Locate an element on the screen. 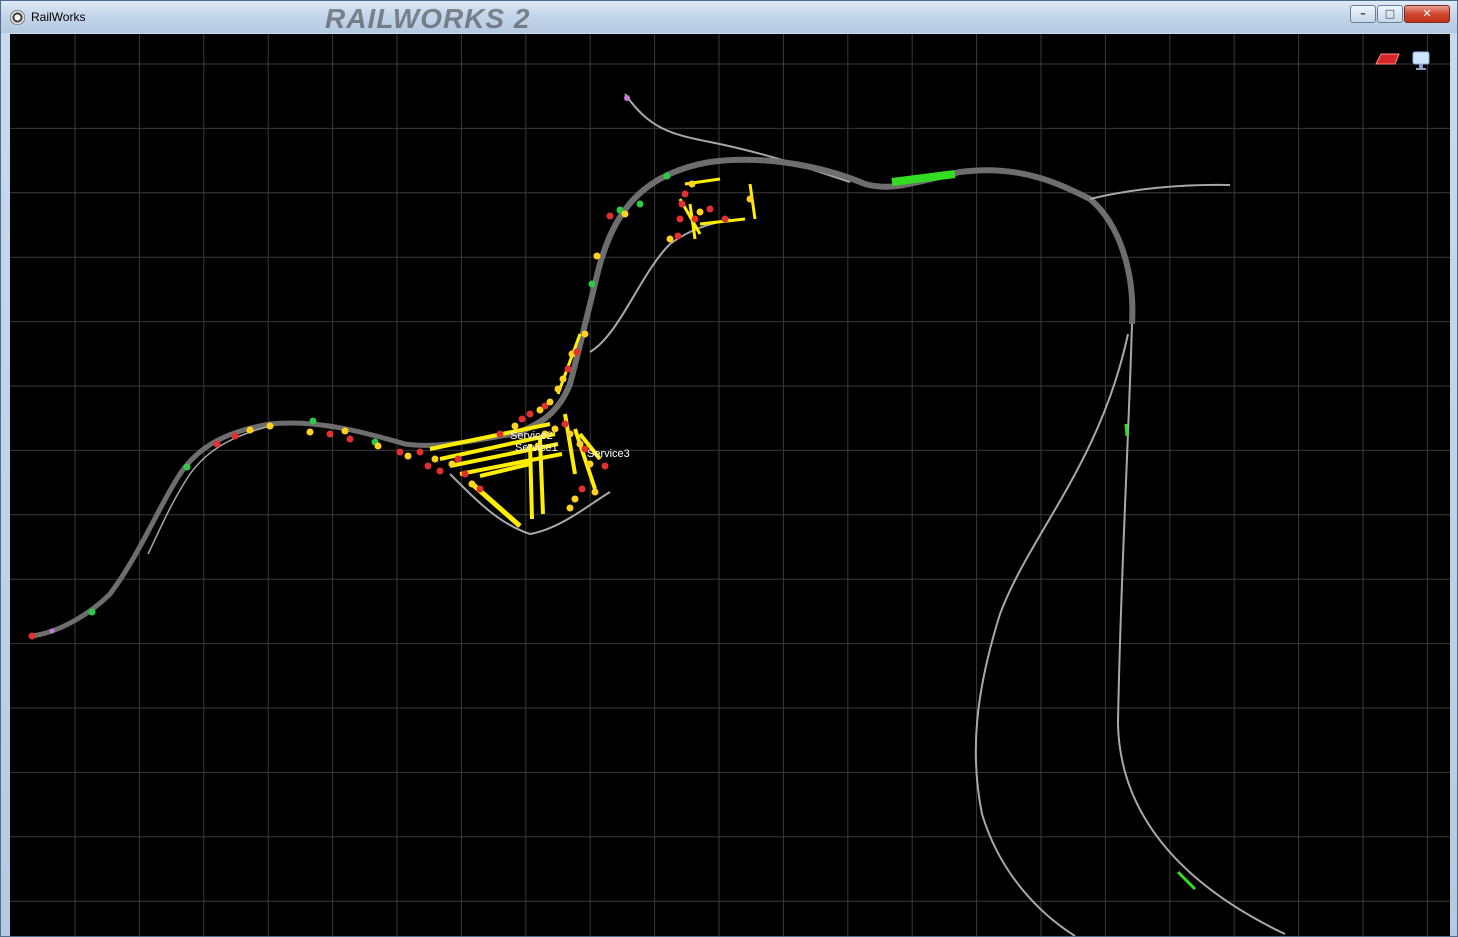  service-label-1: Service1 is located at coordinates (536, 448).